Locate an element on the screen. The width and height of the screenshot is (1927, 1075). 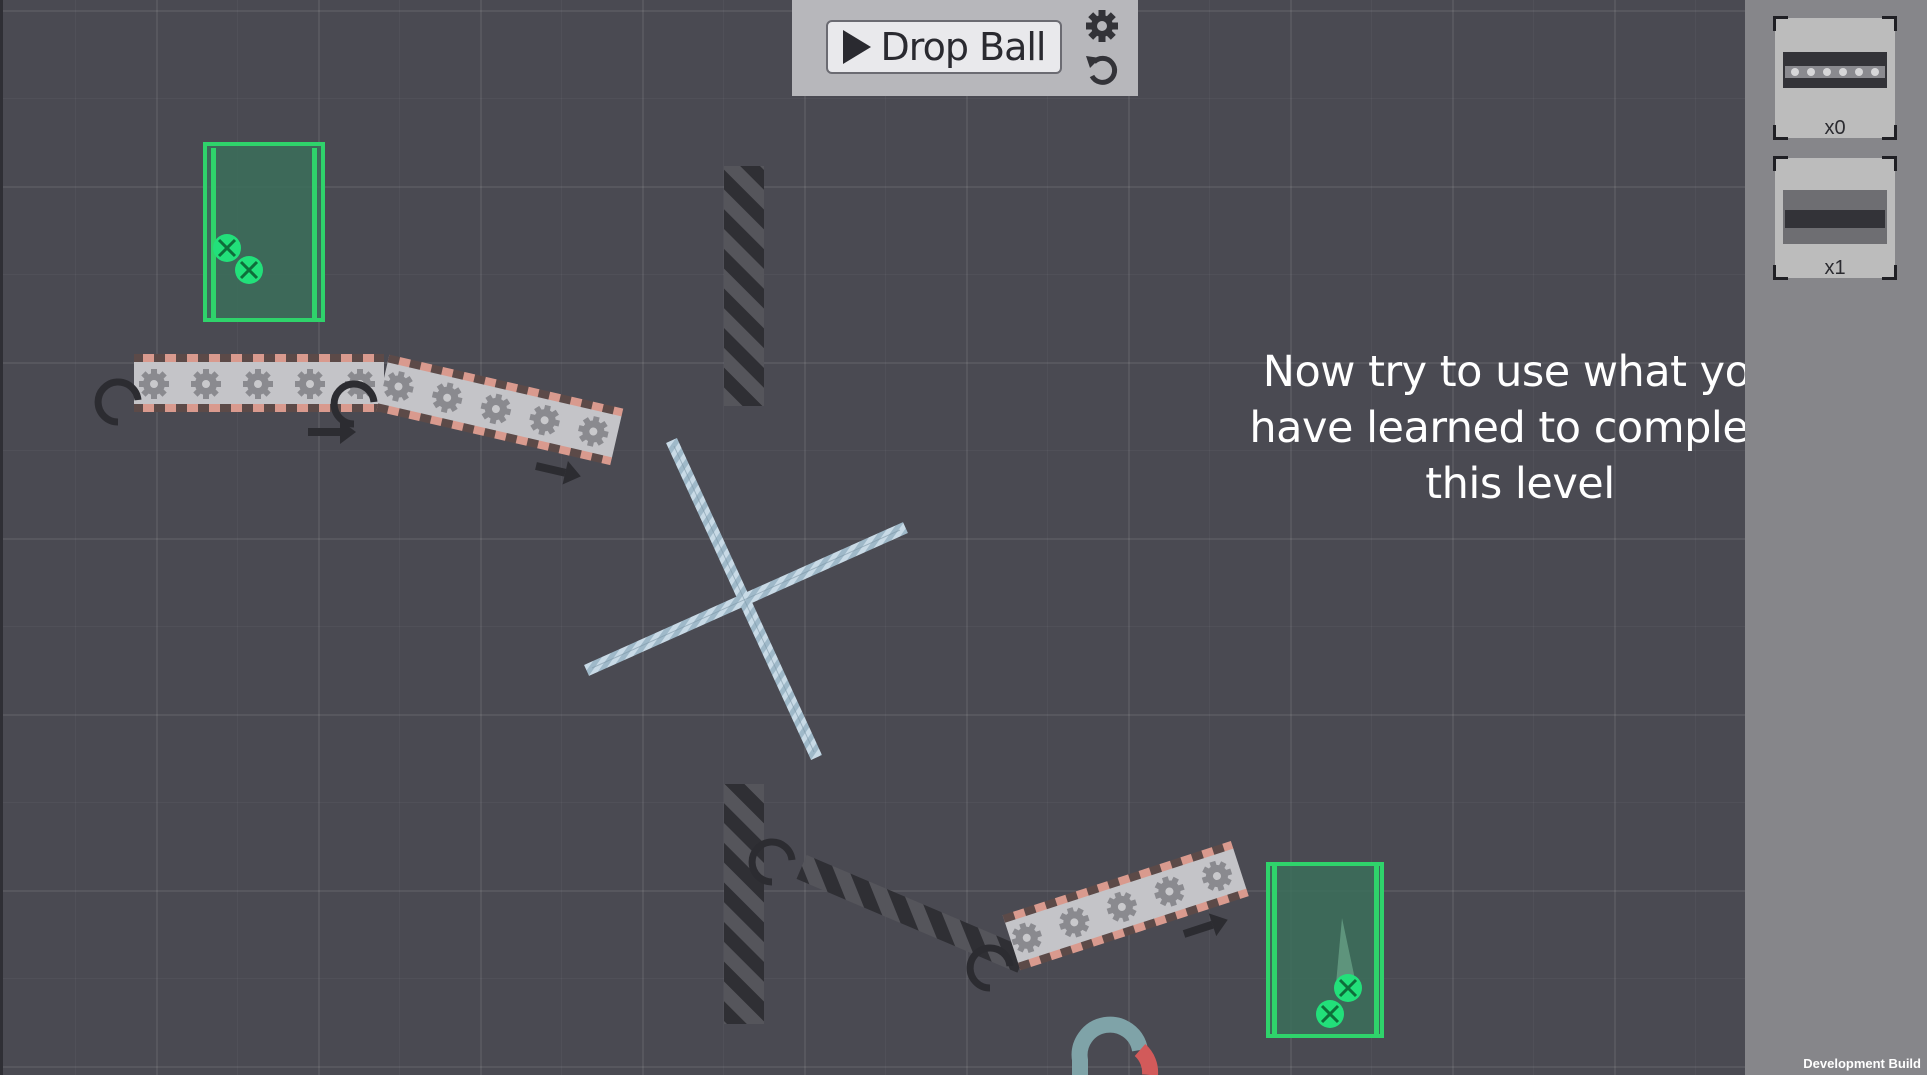
slot-count: x1 is located at coordinates (1835, 268).